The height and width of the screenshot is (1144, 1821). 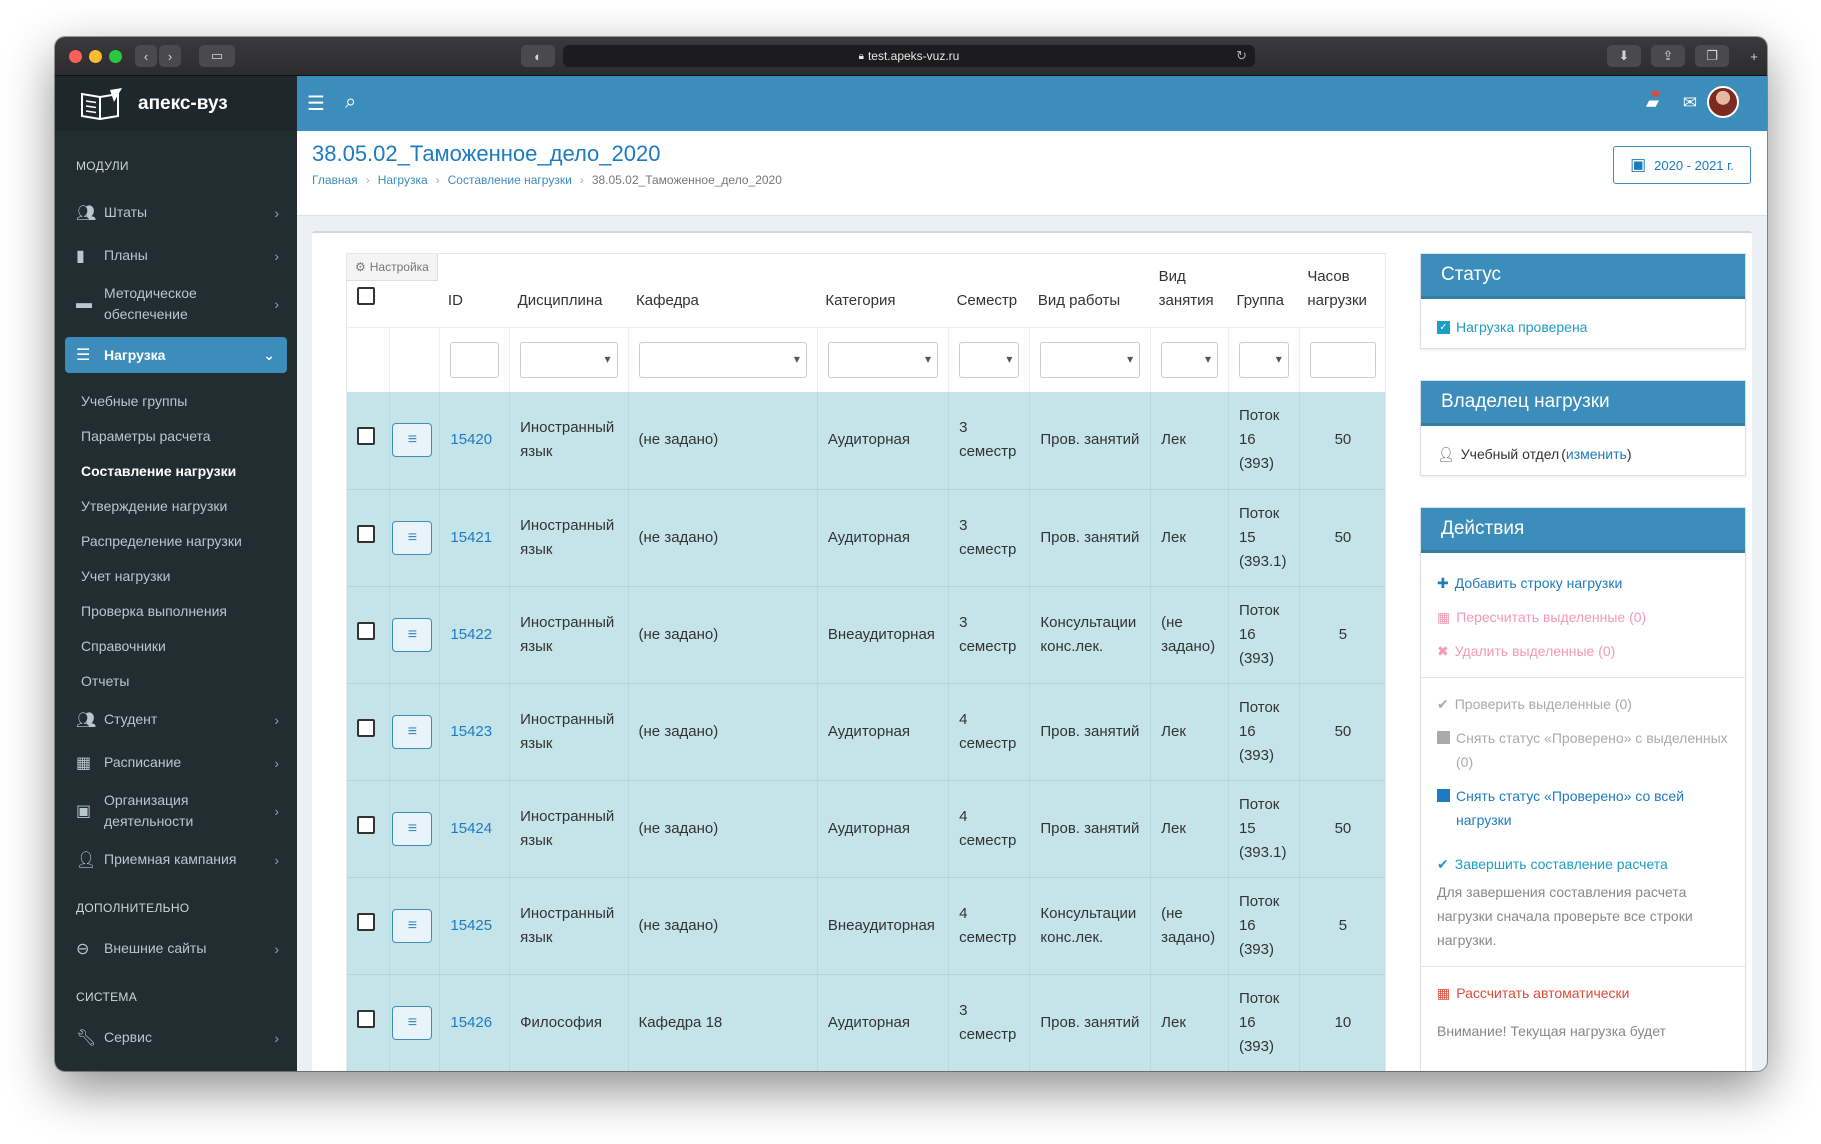 What do you see at coordinates (475, 359) in the screenshot?
I see `filter-id-input` at bounding box center [475, 359].